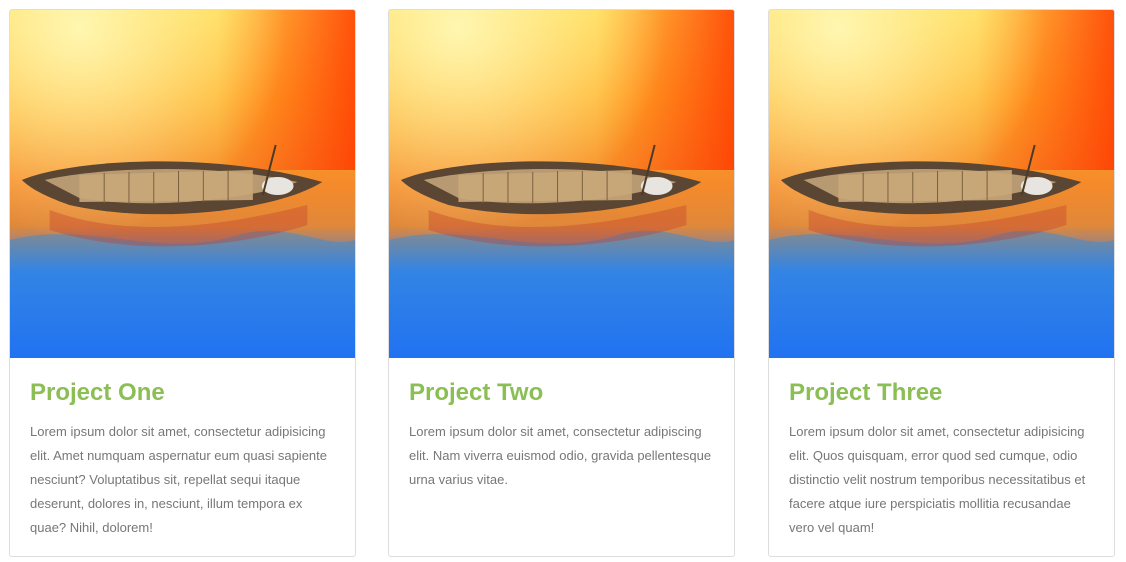 The width and height of the screenshot is (1126, 562). Describe the element at coordinates (561, 393) in the screenshot. I see `project-title: Project Two` at that location.